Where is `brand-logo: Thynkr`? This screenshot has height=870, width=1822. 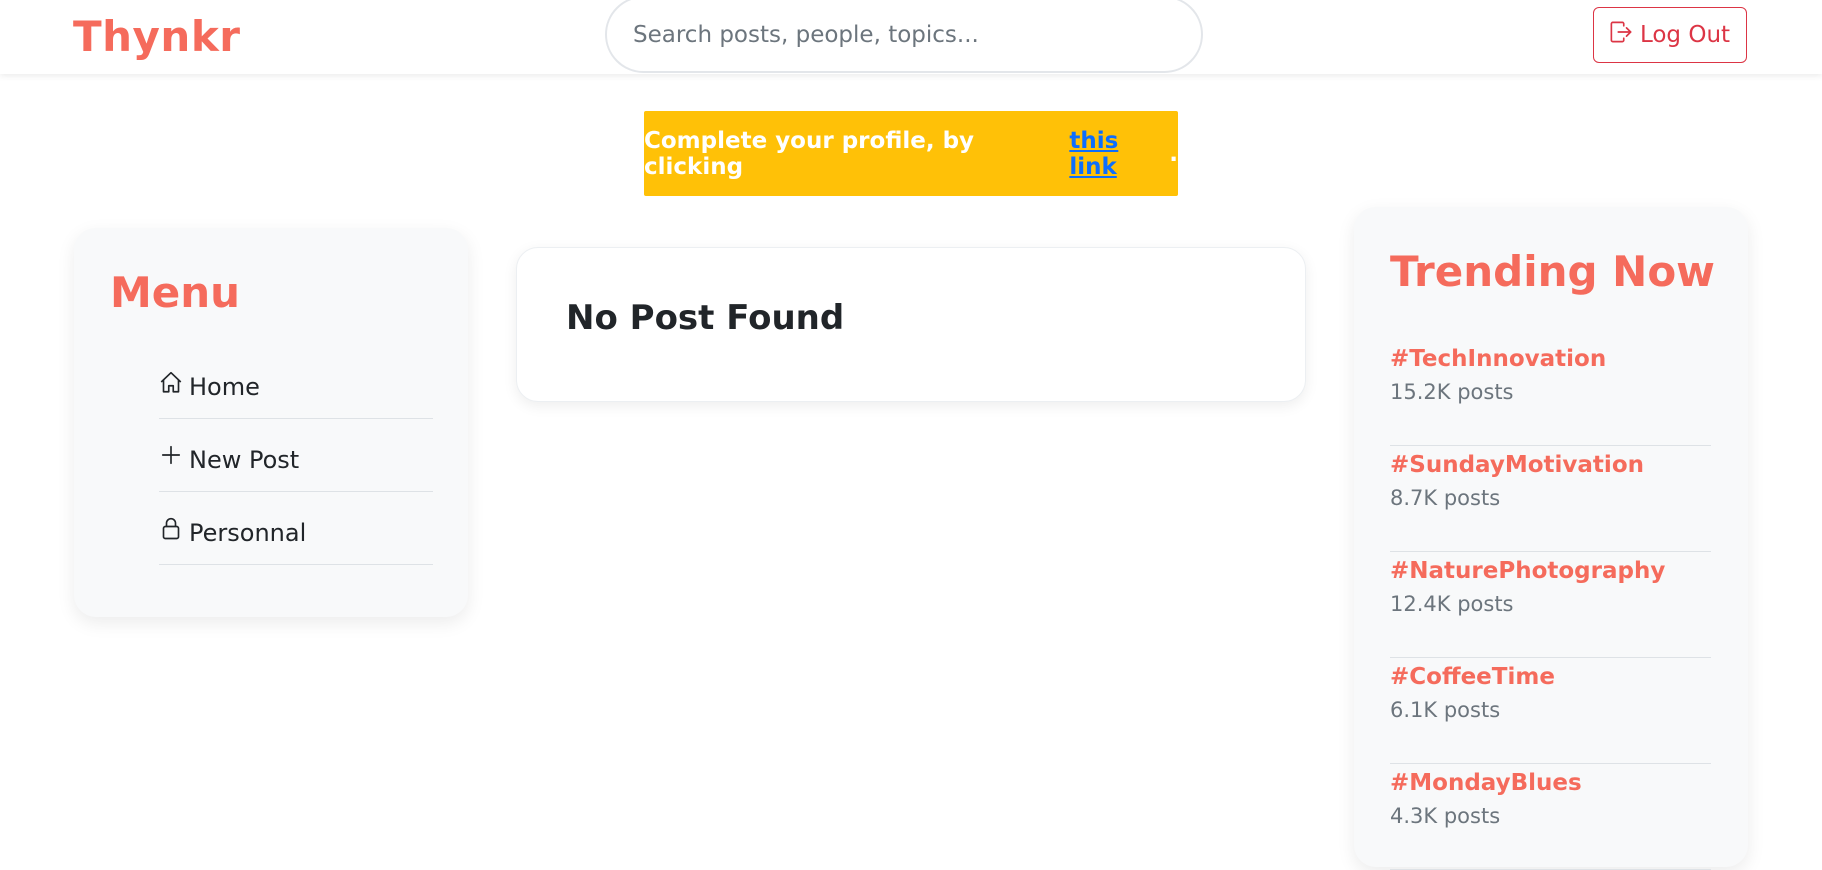
brand-logo: Thynkr is located at coordinates (156, 36).